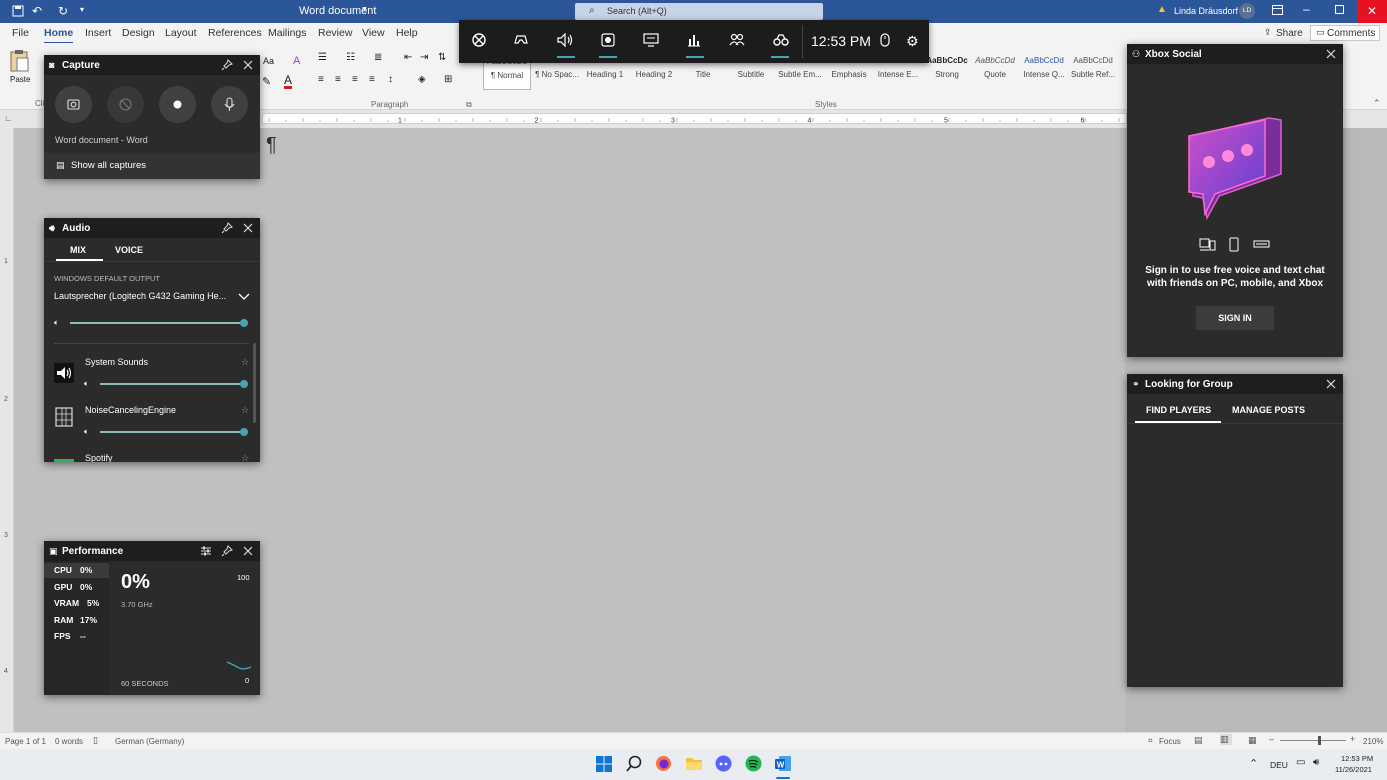 The height and width of the screenshot is (780, 1387). Describe the element at coordinates (322, 57) in the screenshot. I see `bullets-icon: ☰` at that location.